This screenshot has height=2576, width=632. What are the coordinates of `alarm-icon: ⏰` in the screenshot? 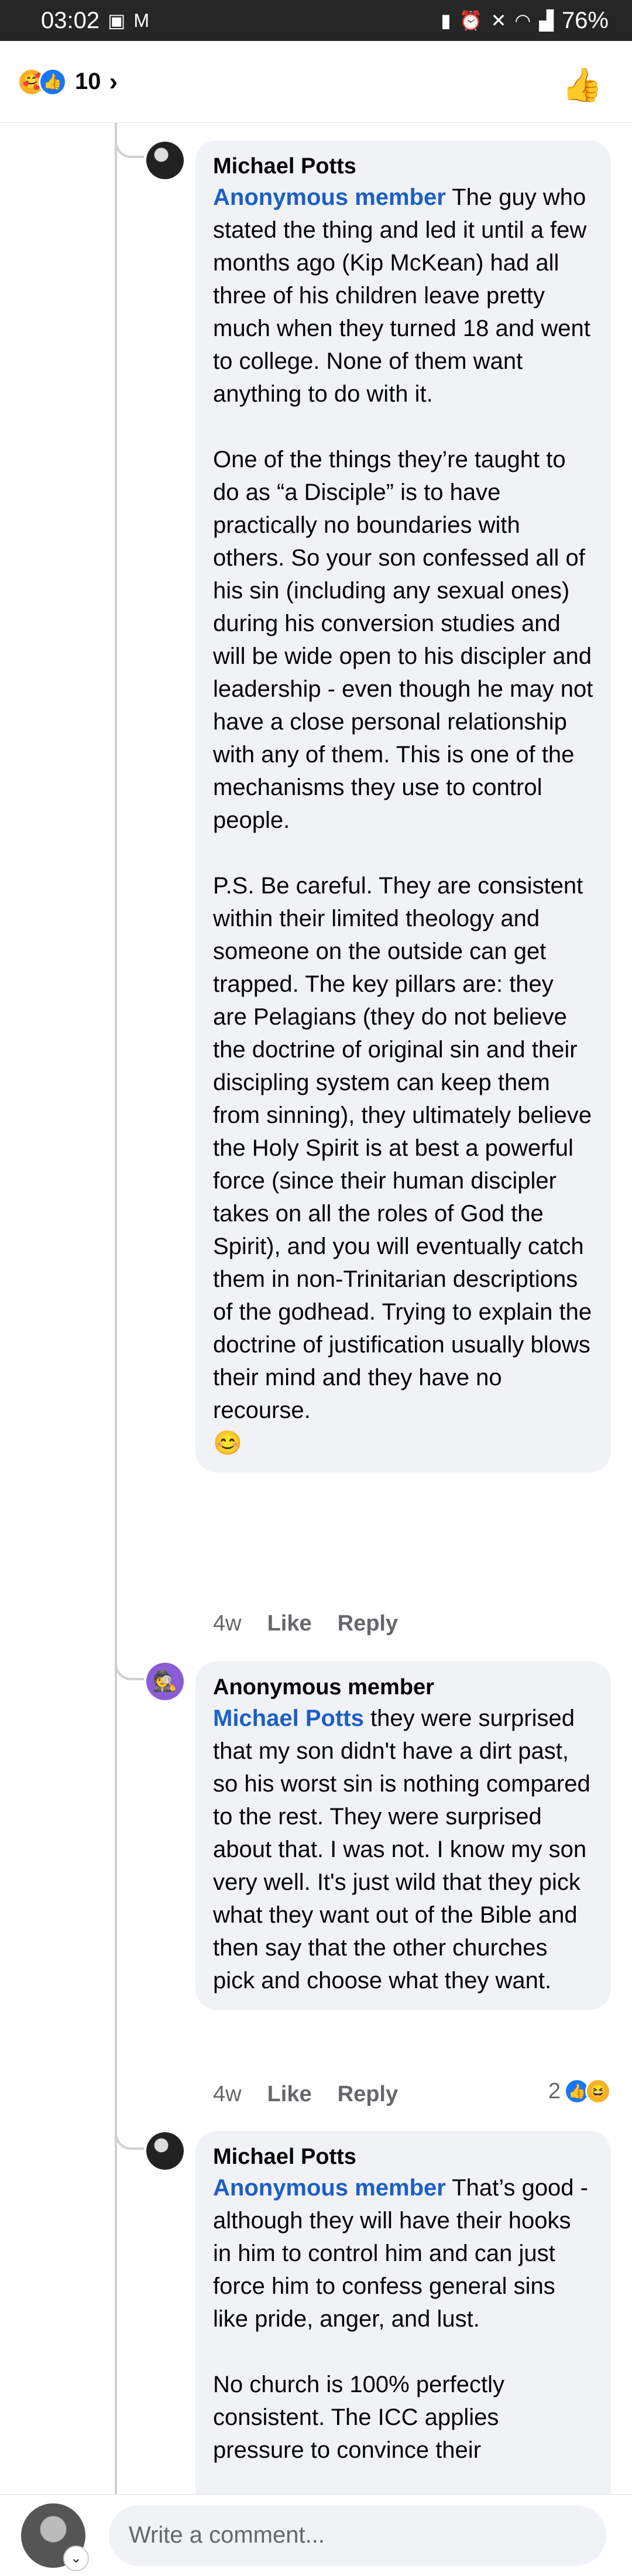 It's located at (471, 20).